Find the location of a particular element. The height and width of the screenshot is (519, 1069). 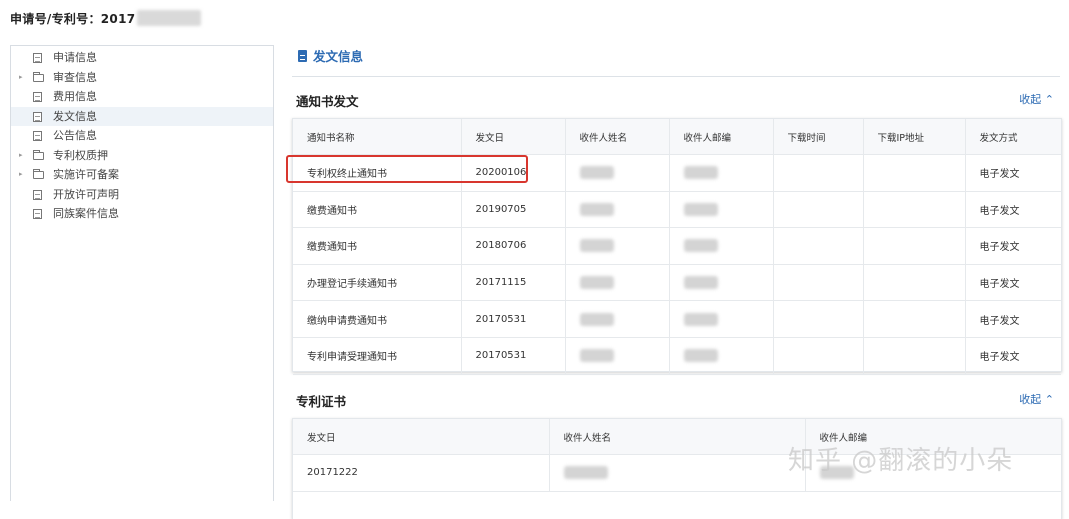

column-header: 通知书名称 is located at coordinates (377, 137).